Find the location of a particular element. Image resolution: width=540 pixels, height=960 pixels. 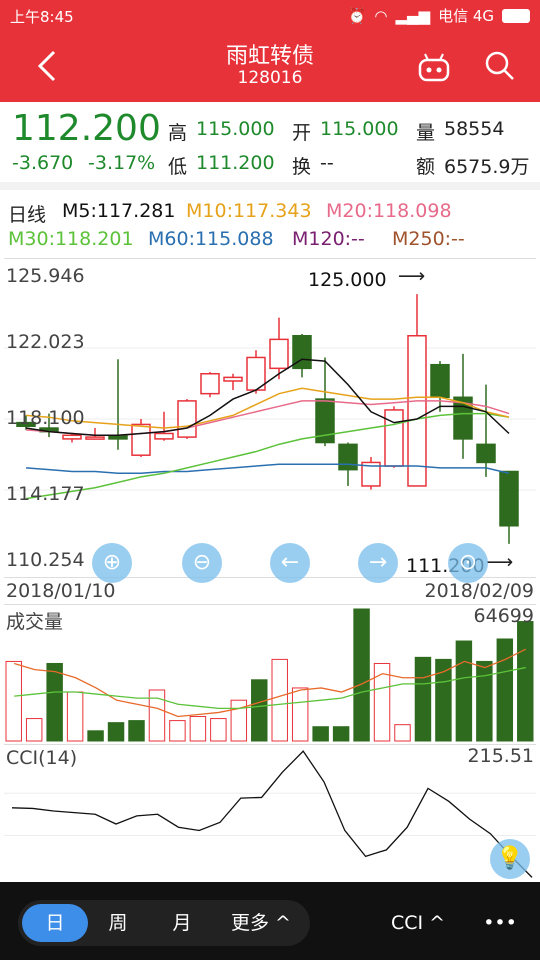

ma10-value: M10:117.343 is located at coordinates (249, 211).